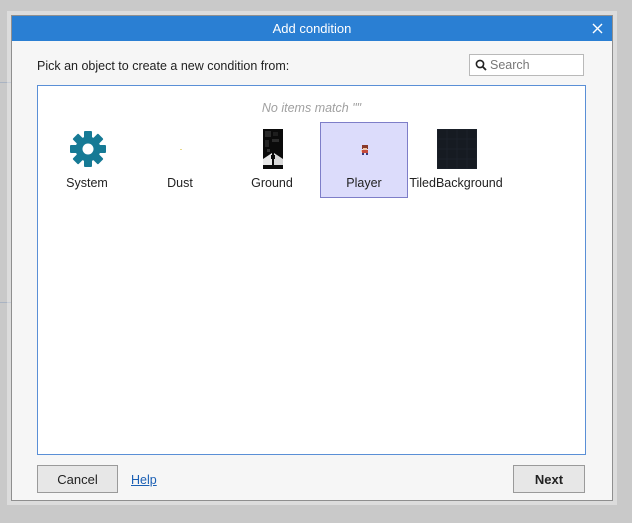 Image resolution: width=632 pixels, height=523 pixels. Describe the element at coordinates (481, 65) in the screenshot. I see `search-icon` at that location.